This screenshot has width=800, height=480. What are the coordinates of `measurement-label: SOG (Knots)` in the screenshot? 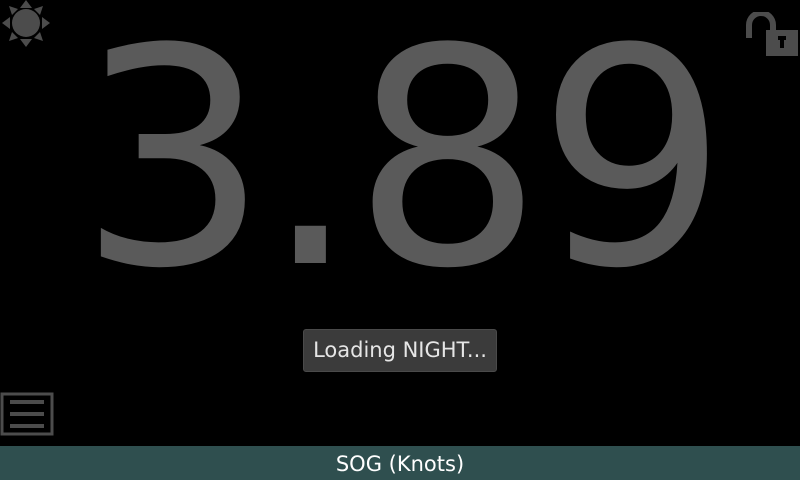 It's located at (400, 464).